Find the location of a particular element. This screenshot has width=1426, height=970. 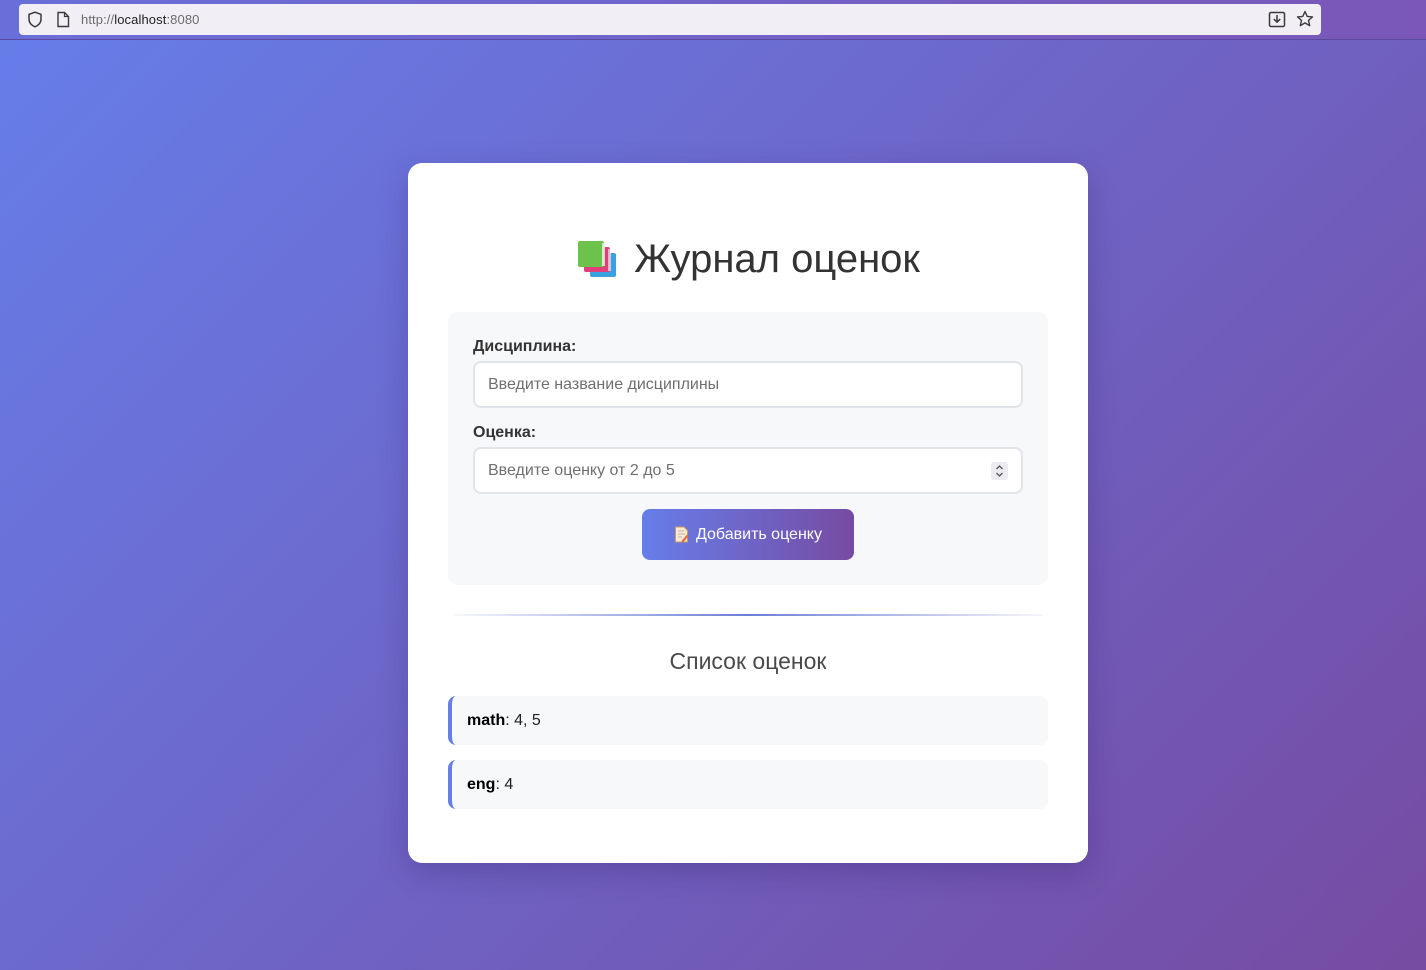

grade-subject: eng is located at coordinates (481, 784).